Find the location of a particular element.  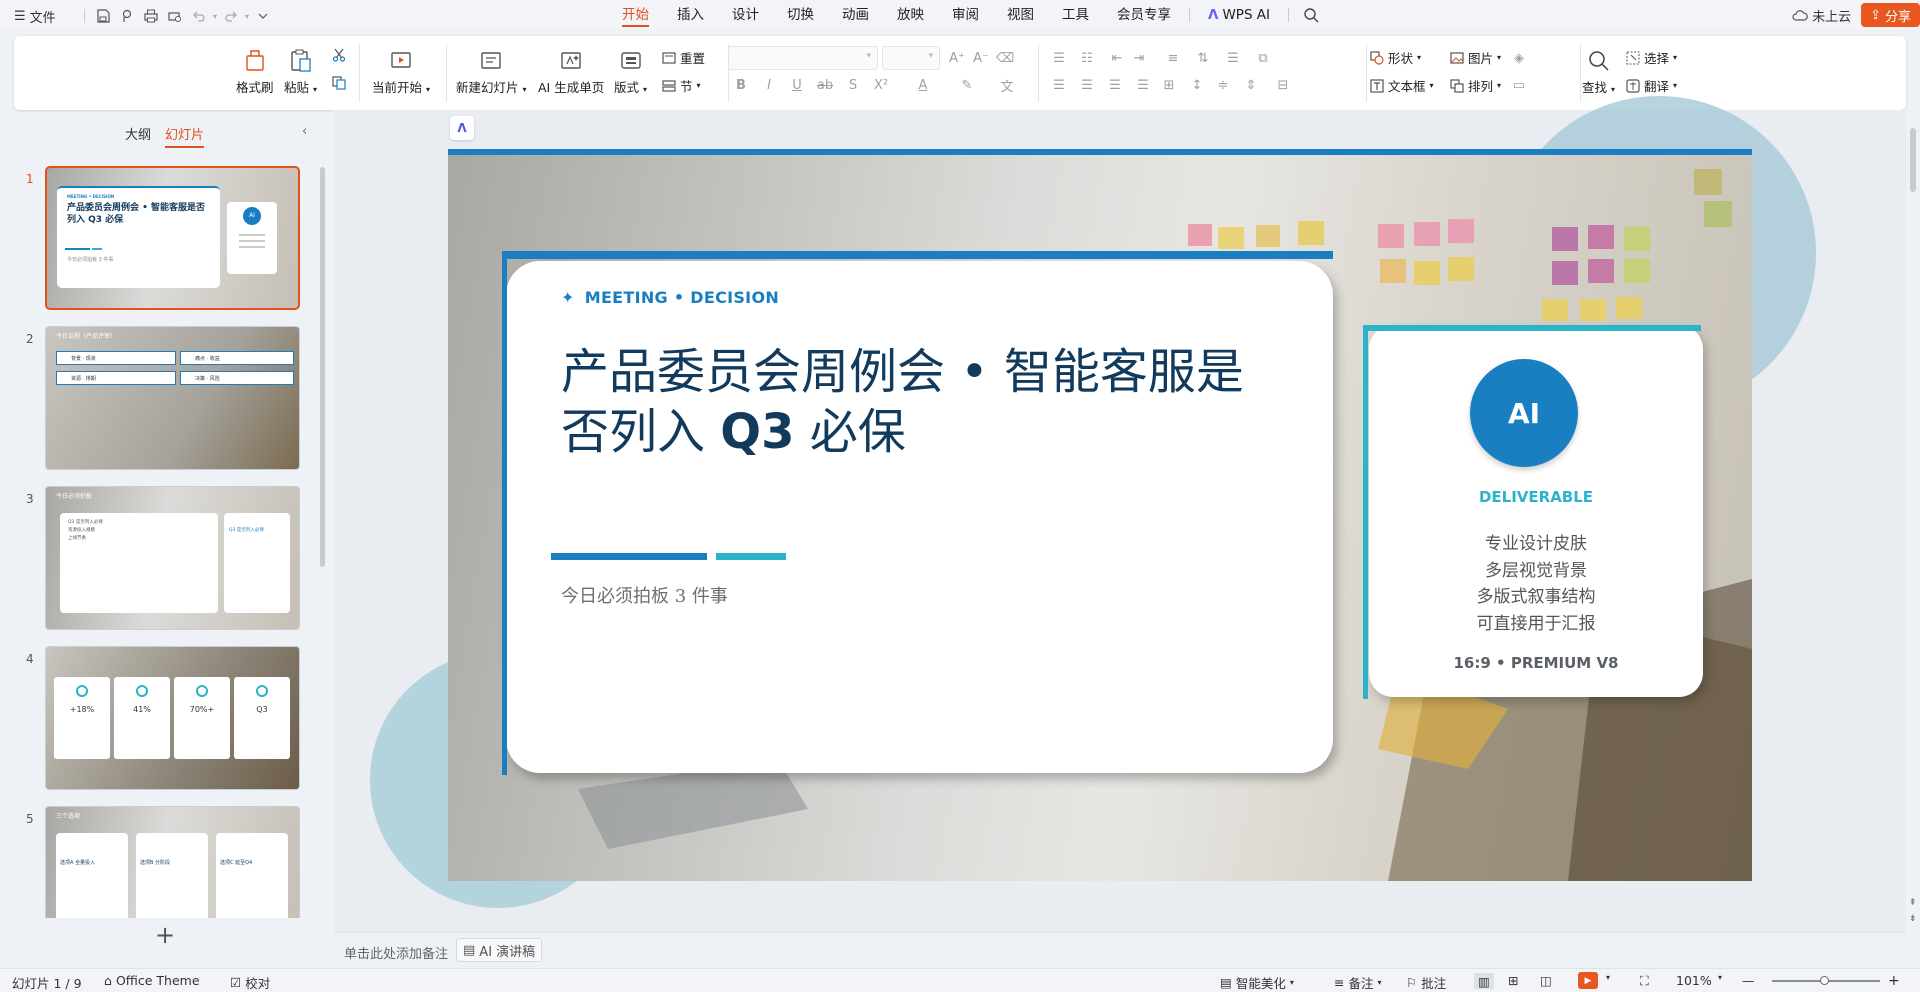

output-pdf-icon is located at coordinates (127, 16).